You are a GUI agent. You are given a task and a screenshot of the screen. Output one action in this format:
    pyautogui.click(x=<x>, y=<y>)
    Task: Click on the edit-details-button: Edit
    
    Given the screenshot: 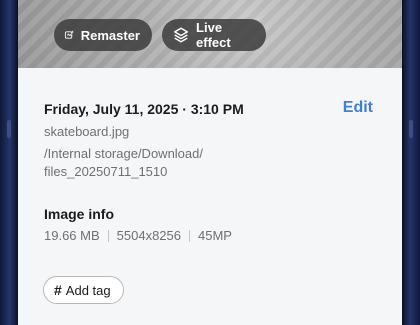 What is the action you would take?
    pyautogui.click(x=358, y=108)
    